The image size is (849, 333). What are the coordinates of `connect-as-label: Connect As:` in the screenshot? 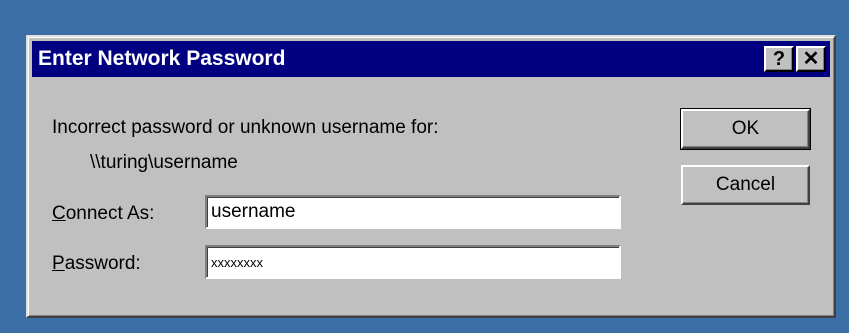 It's located at (103, 214).